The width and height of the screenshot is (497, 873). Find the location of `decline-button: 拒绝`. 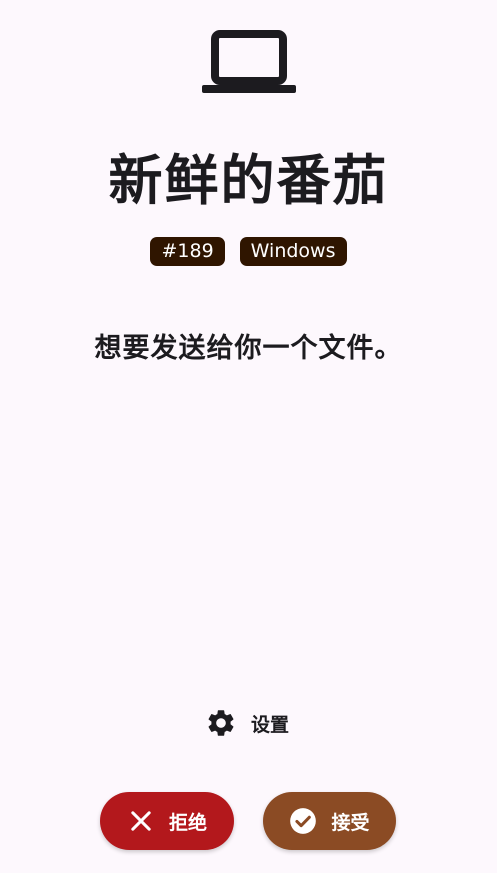

decline-button: 拒绝 is located at coordinates (167, 821).